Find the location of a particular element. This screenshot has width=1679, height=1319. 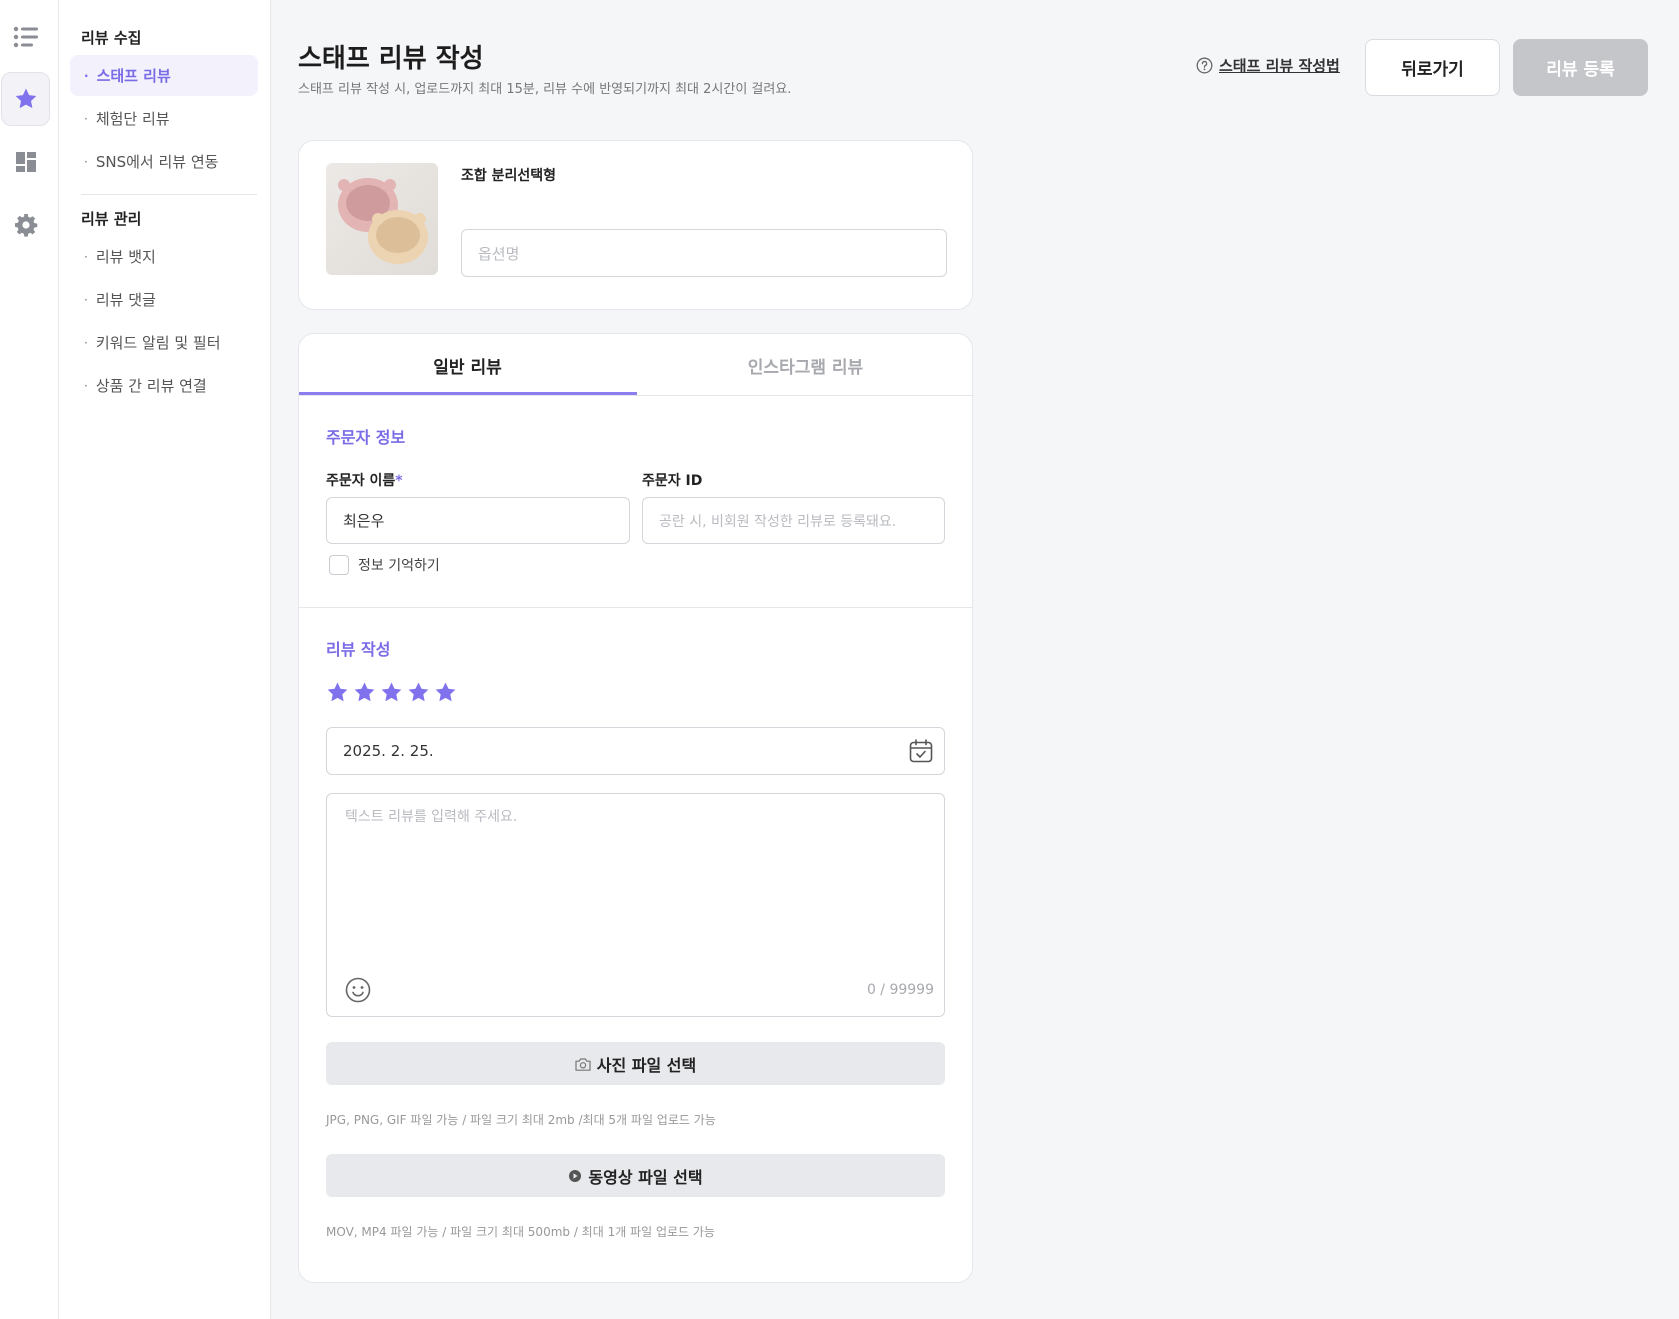

page-title: 스태프 리뷰 작성 is located at coordinates (391, 59).